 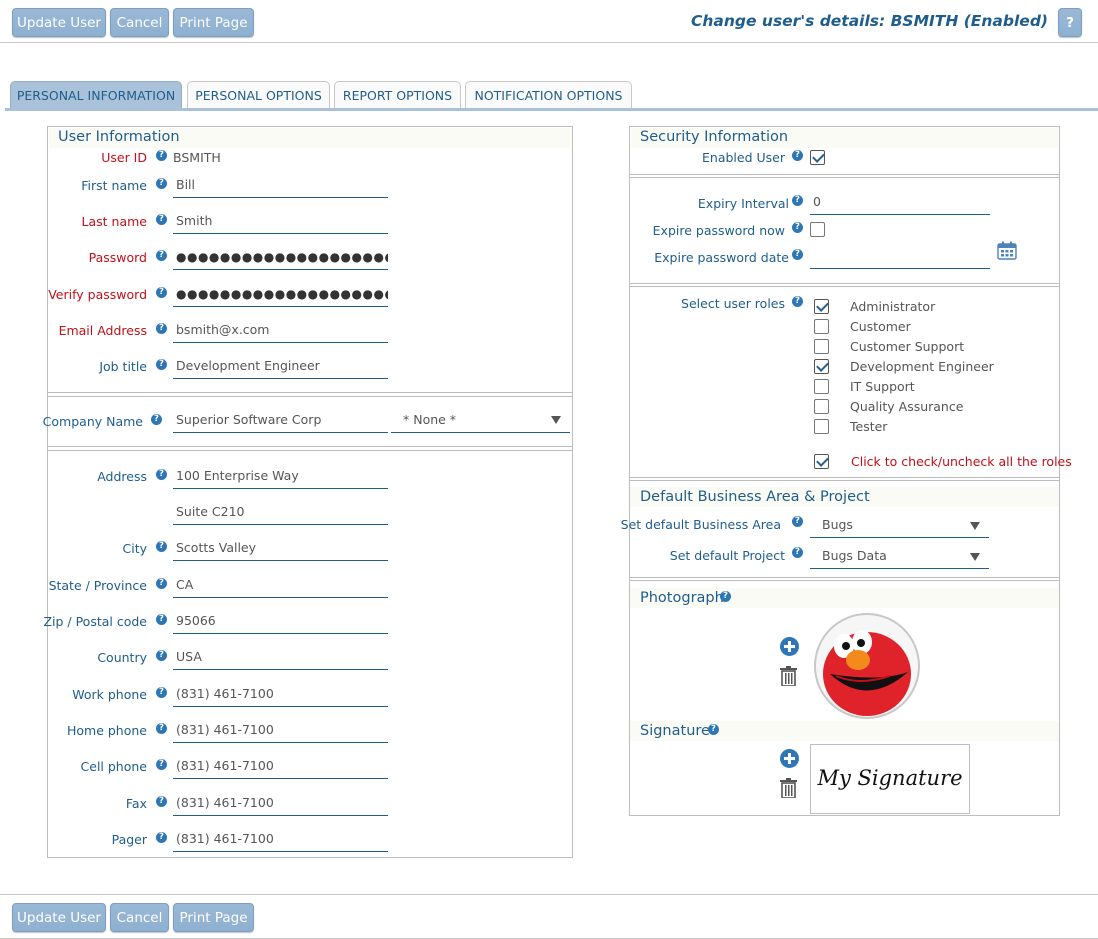 What do you see at coordinates (821, 426) in the screenshot?
I see `role-tester-checkbox` at bounding box center [821, 426].